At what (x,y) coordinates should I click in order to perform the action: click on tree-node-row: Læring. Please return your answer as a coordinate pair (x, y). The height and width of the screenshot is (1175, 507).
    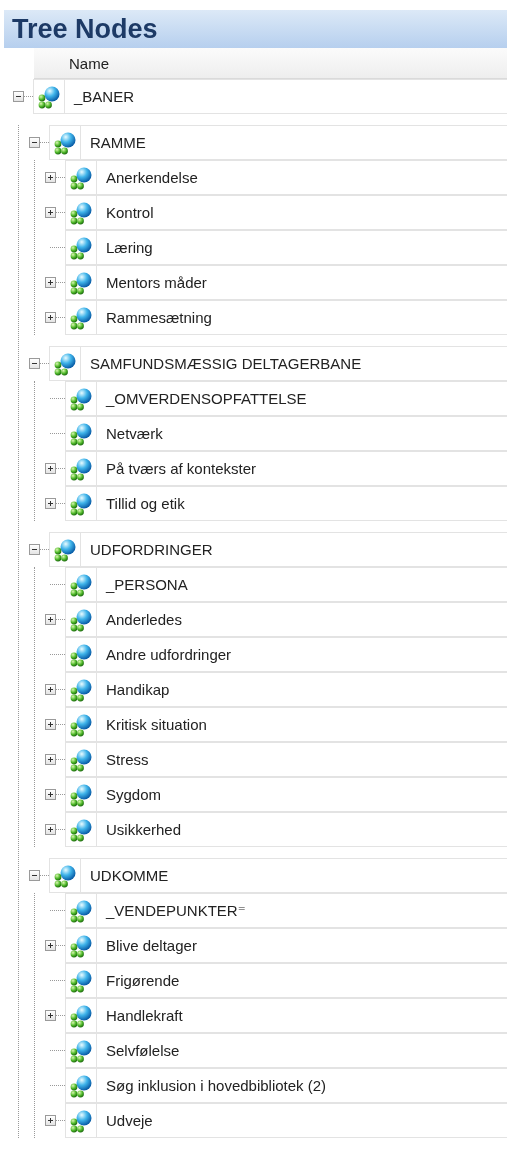
    Looking at the image, I should click on (286, 247).